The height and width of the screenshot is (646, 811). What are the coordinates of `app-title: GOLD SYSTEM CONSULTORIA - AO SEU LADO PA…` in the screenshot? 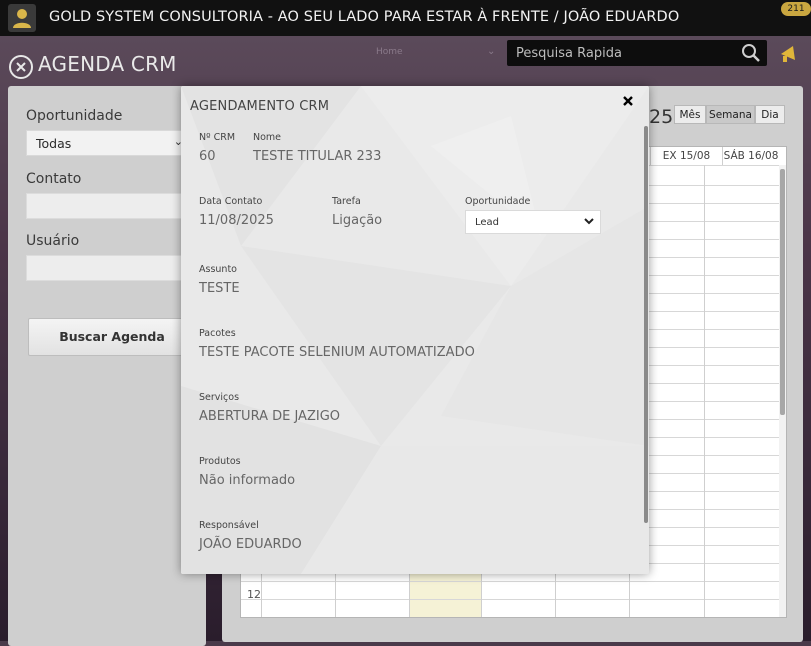 It's located at (364, 17).